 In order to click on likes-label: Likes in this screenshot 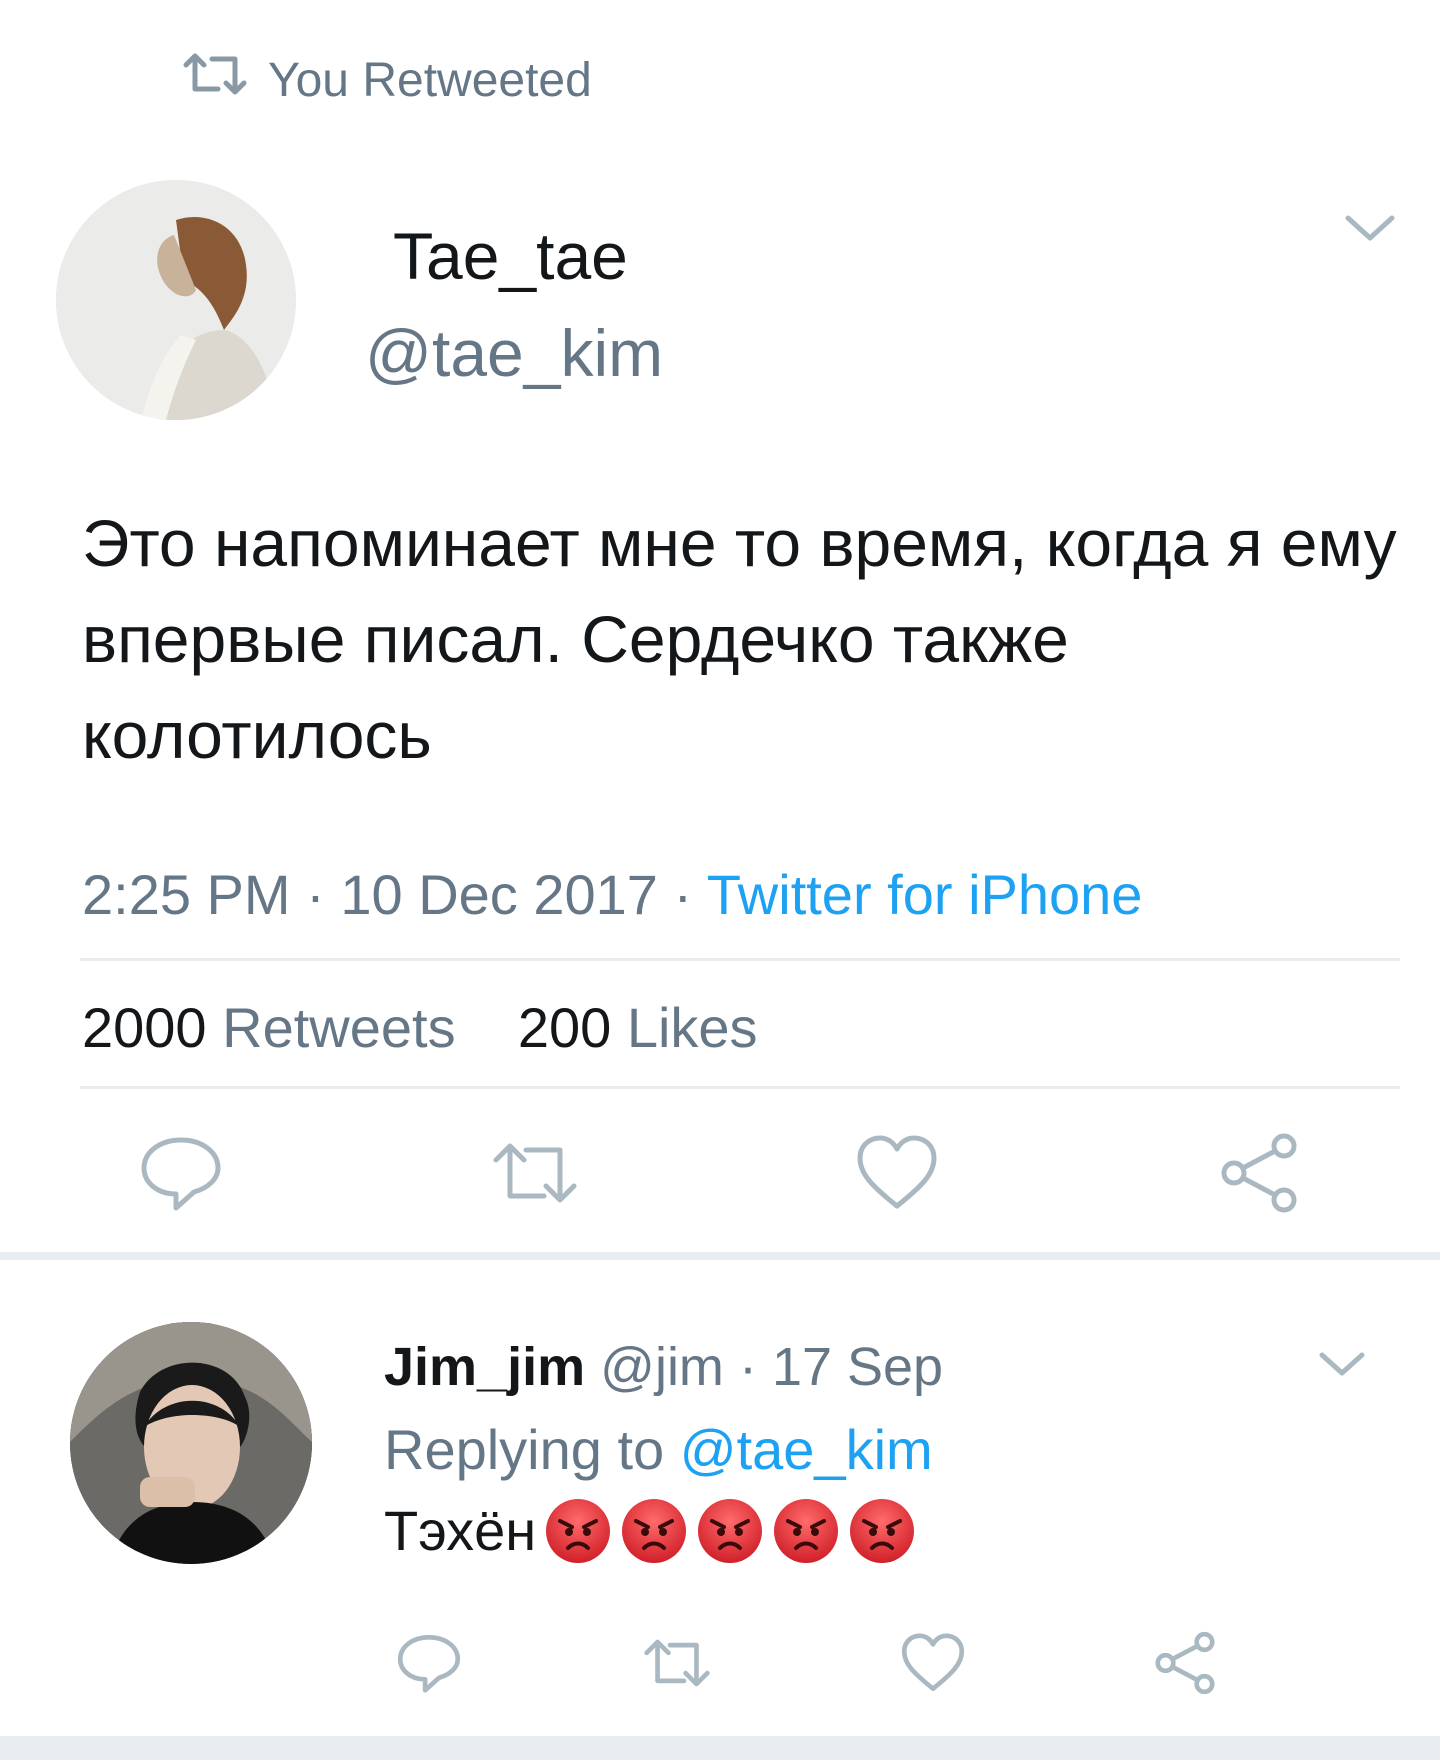, I will do `click(692, 1027)`.